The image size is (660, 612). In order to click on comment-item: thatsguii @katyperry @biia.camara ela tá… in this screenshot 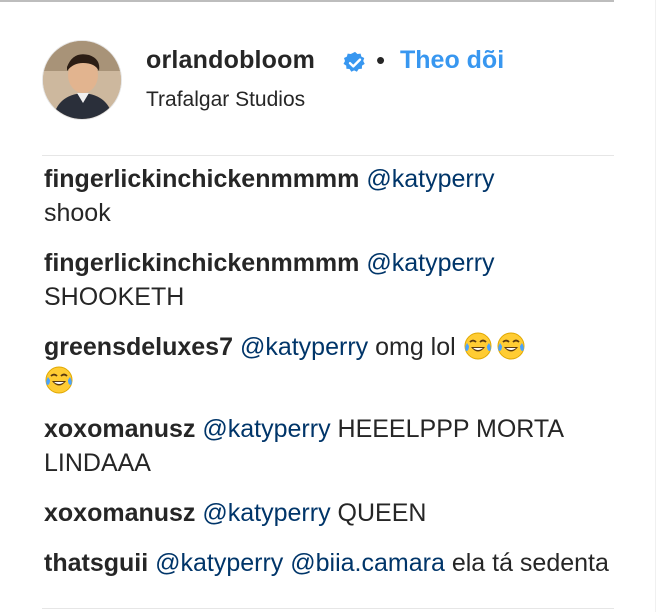, I will do `click(329, 563)`.